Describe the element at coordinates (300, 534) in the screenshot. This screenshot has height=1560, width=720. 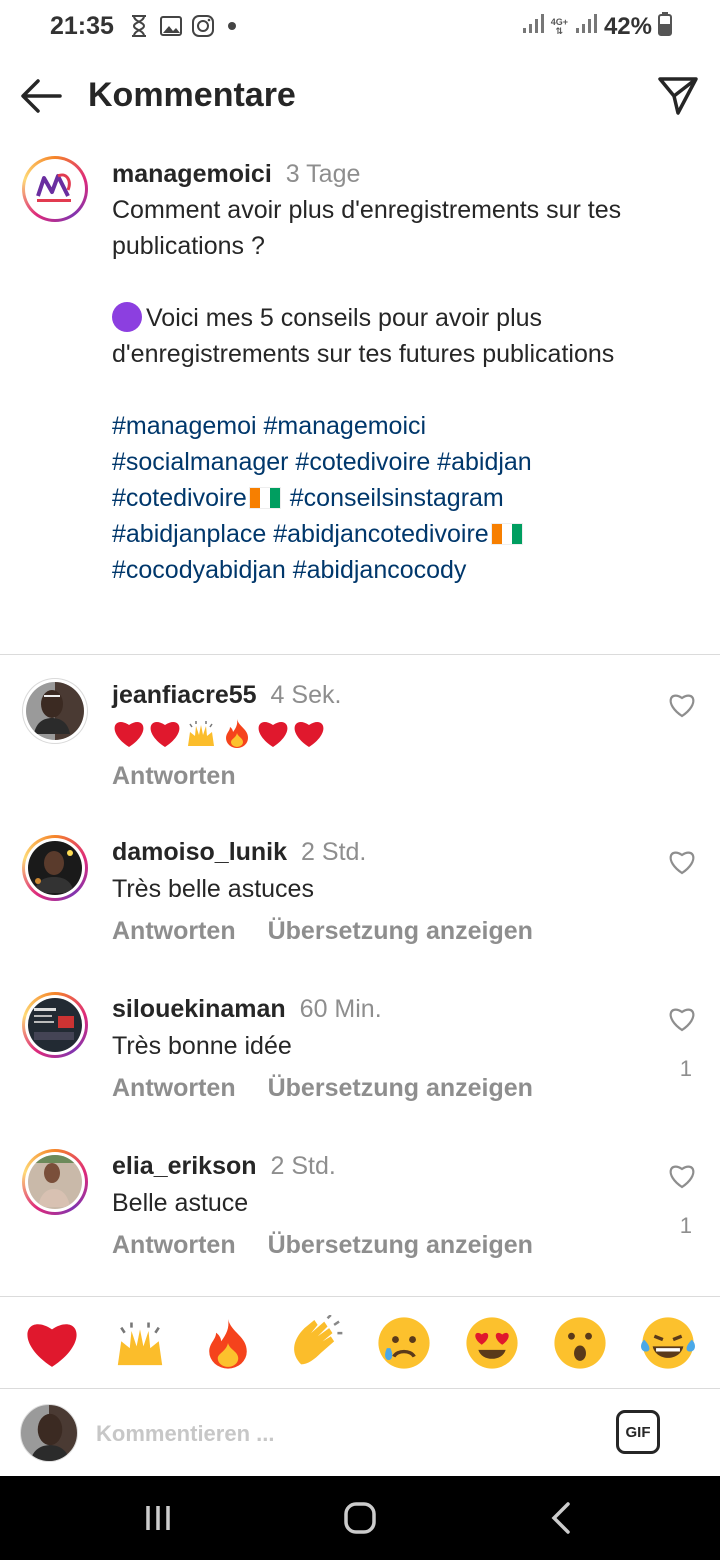
I see `hashtag-line: #abidjanplace #abidjancotedivoire` at that location.